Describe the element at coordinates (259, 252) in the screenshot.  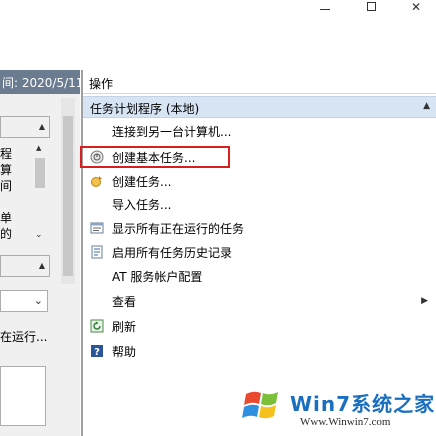
I see `action-enable-task-history: 启用所有任务历史记录` at that location.